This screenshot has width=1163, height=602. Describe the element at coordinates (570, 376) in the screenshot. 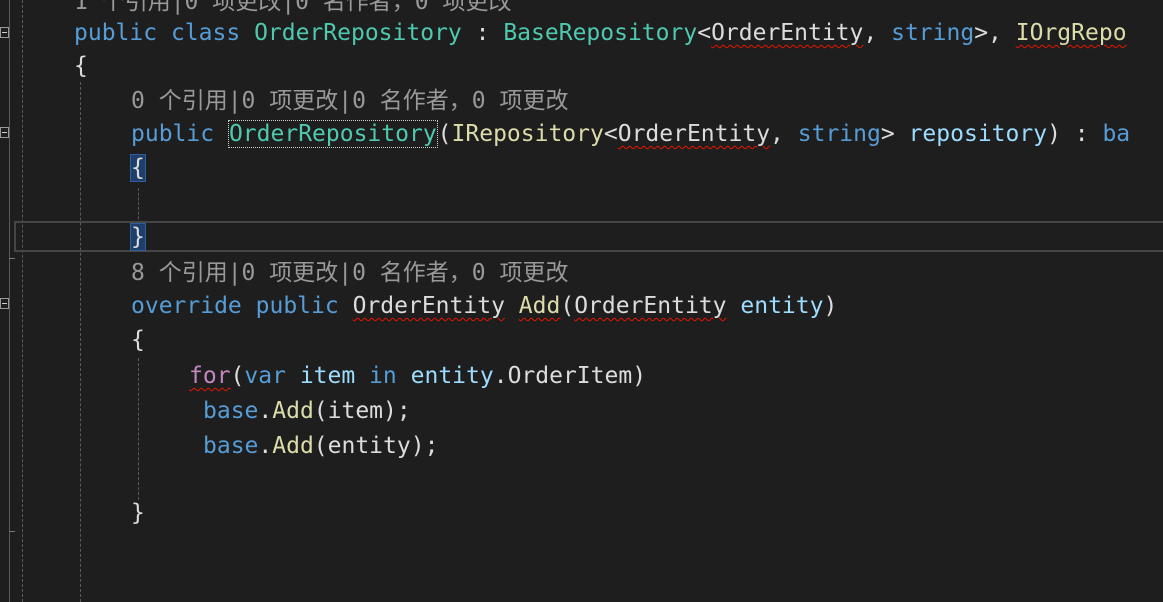

I see `member-orderitem: .OrderItem)` at that location.